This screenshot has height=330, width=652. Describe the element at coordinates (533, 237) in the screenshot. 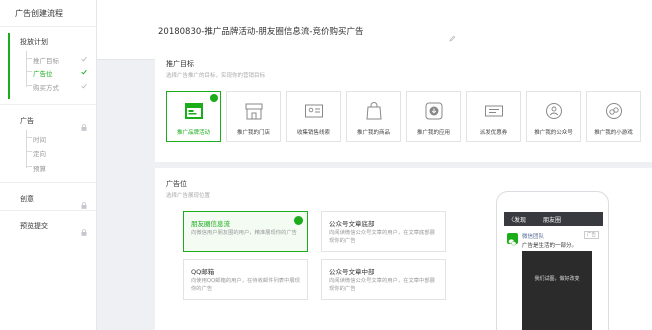

I see `preview-ad-name: 微信团队` at that location.